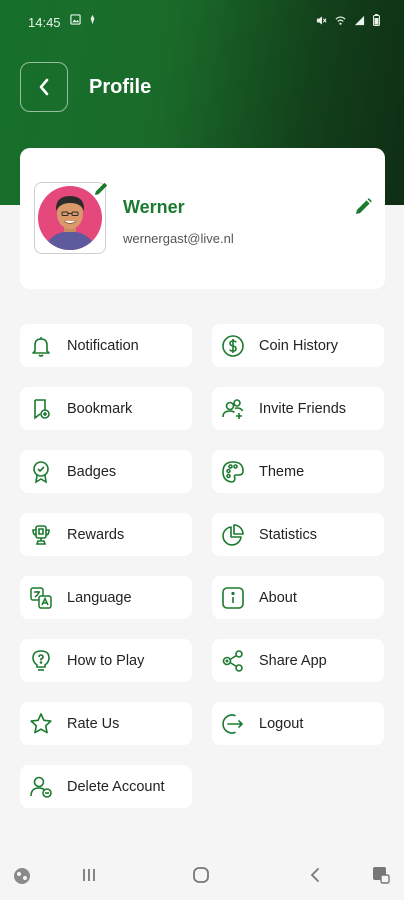  What do you see at coordinates (233, 724) in the screenshot?
I see `logout-icon` at bounding box center [233, 724].